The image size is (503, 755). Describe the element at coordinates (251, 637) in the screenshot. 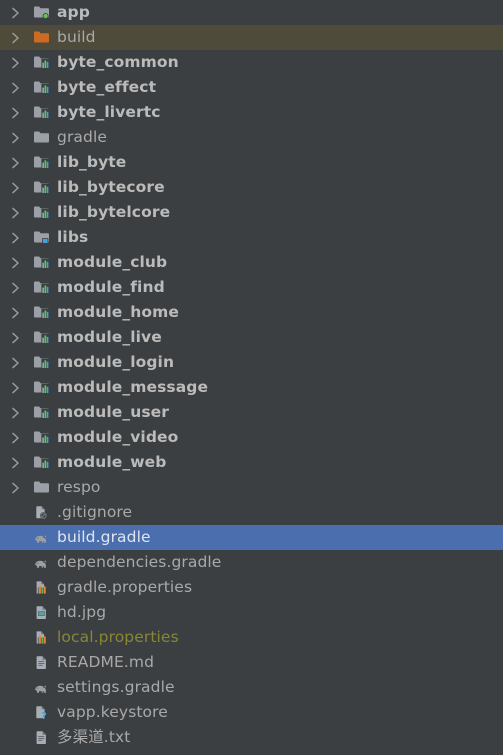

I see `tree-file-row: local.properties` at that location.